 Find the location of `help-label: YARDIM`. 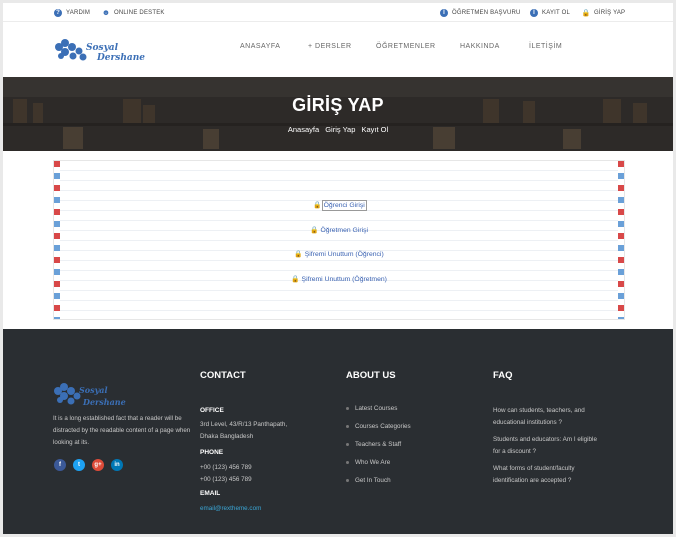

help-label: YARDIM is located at coordinates (78, 12).